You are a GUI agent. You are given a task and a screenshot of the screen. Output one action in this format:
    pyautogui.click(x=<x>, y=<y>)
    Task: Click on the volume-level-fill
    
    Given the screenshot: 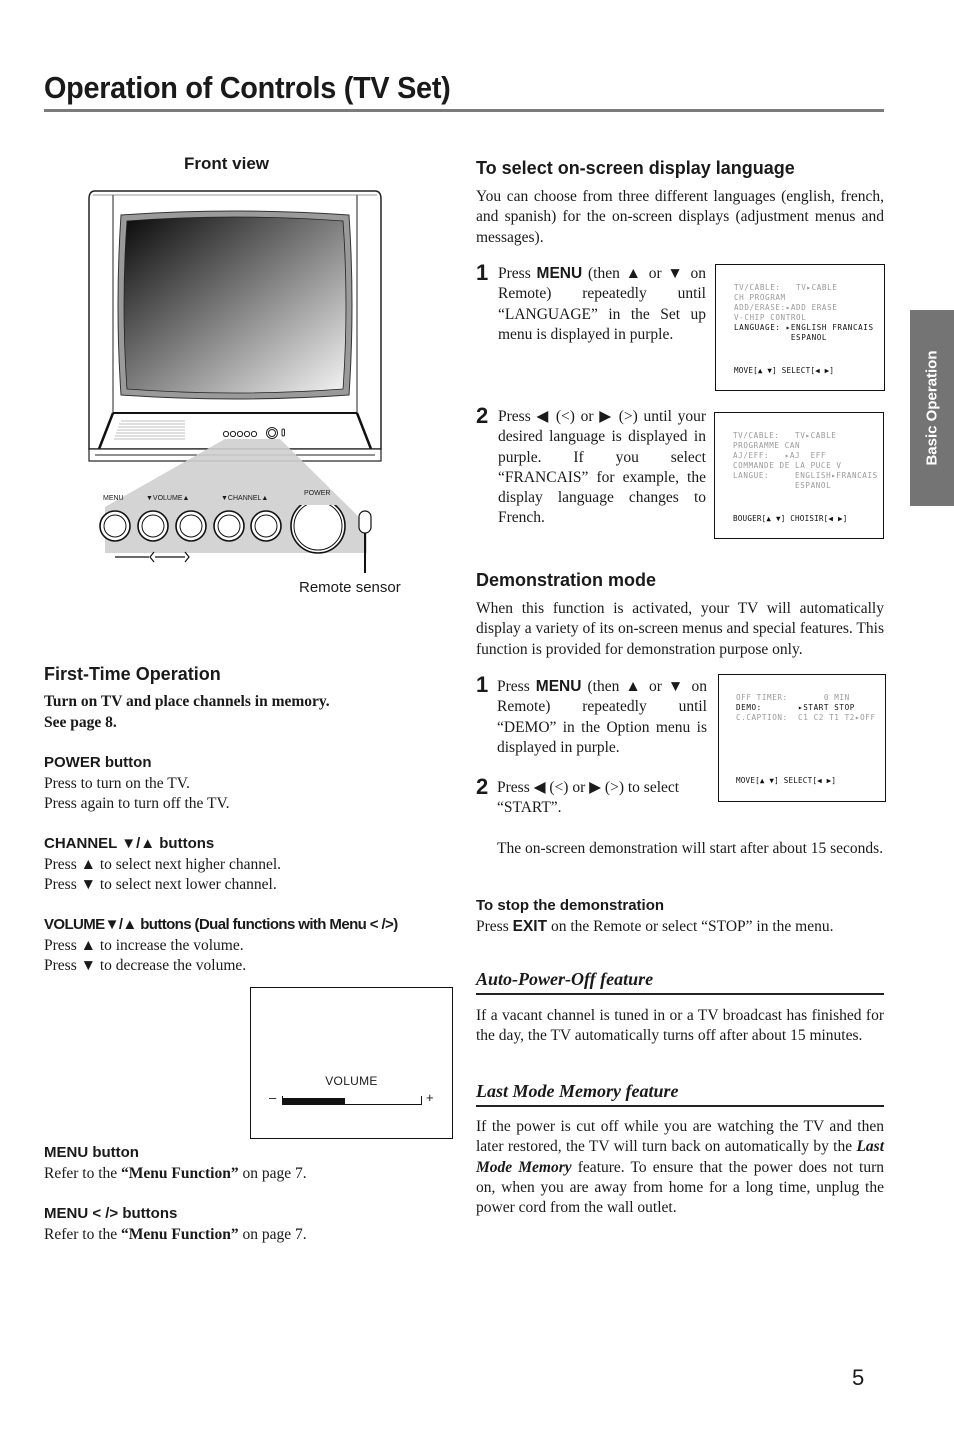 What is the action you would take?
    pyautogui.click(x=314, y=1101)
    